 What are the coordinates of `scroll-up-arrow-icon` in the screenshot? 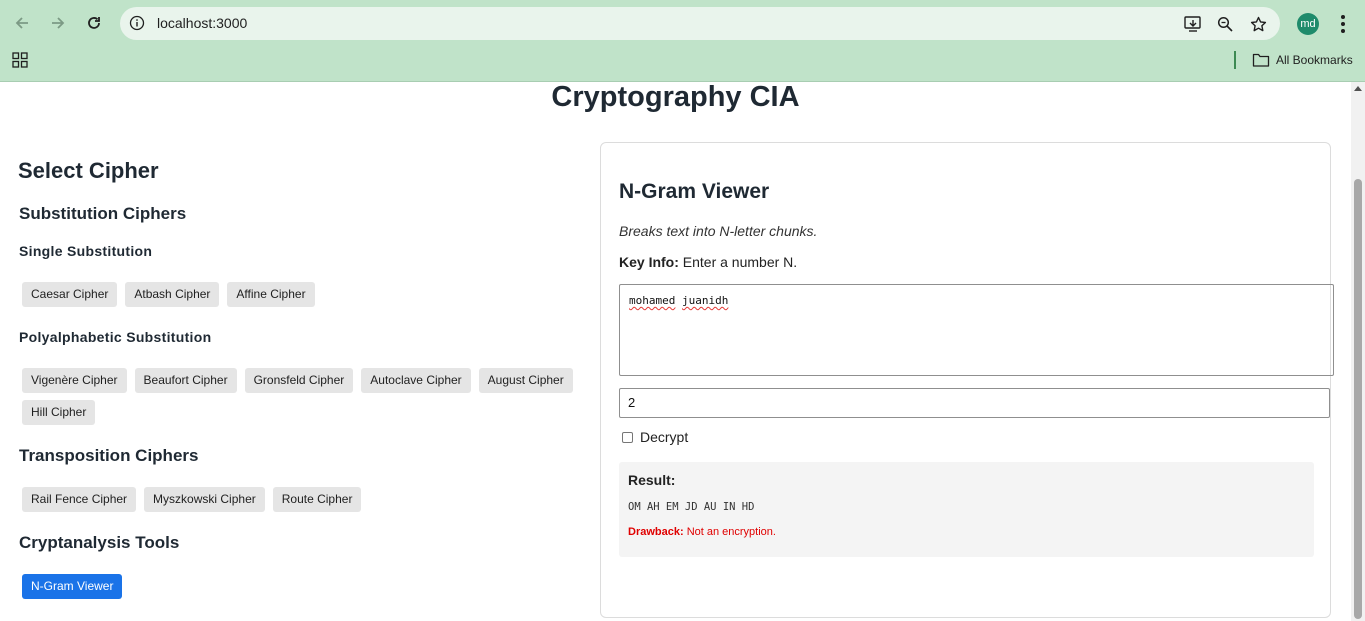 It's located at (1358, 88).